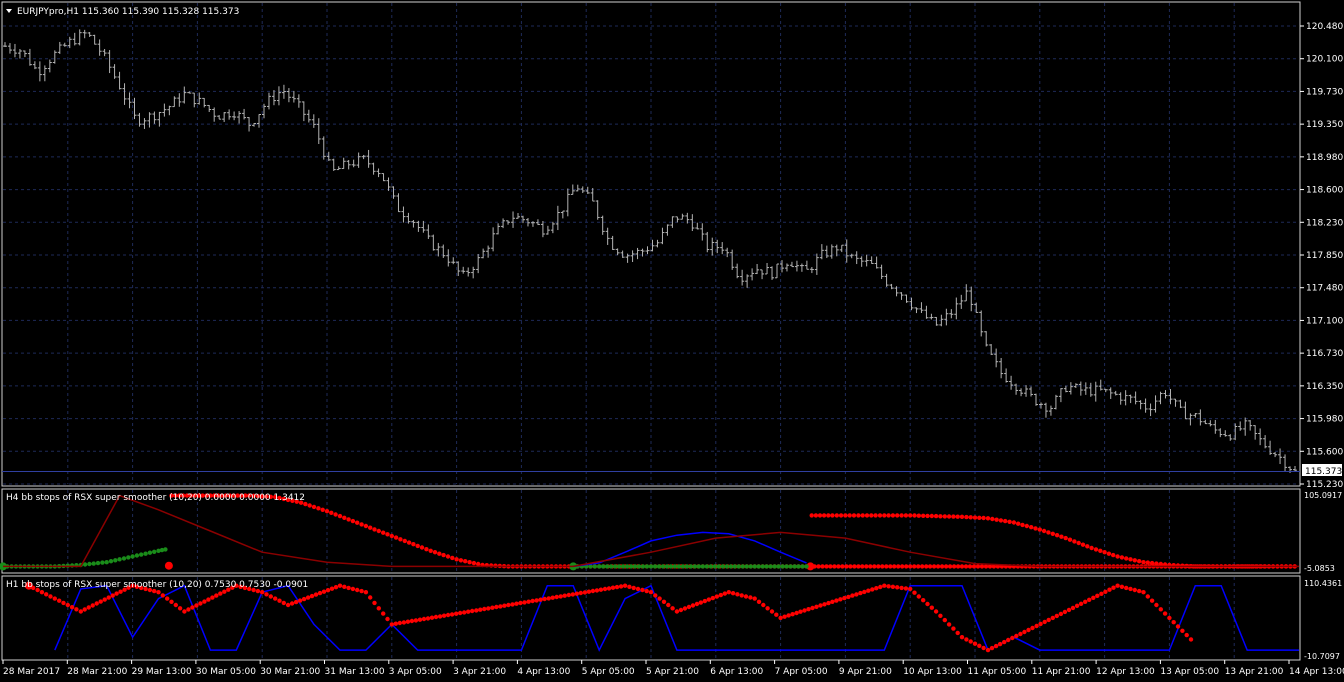  What do you see at coordinates (1254, 672) in the screenshot?
I see `time-tick-label: 13 Apr 21:00` at bounding box center [1254, 672].